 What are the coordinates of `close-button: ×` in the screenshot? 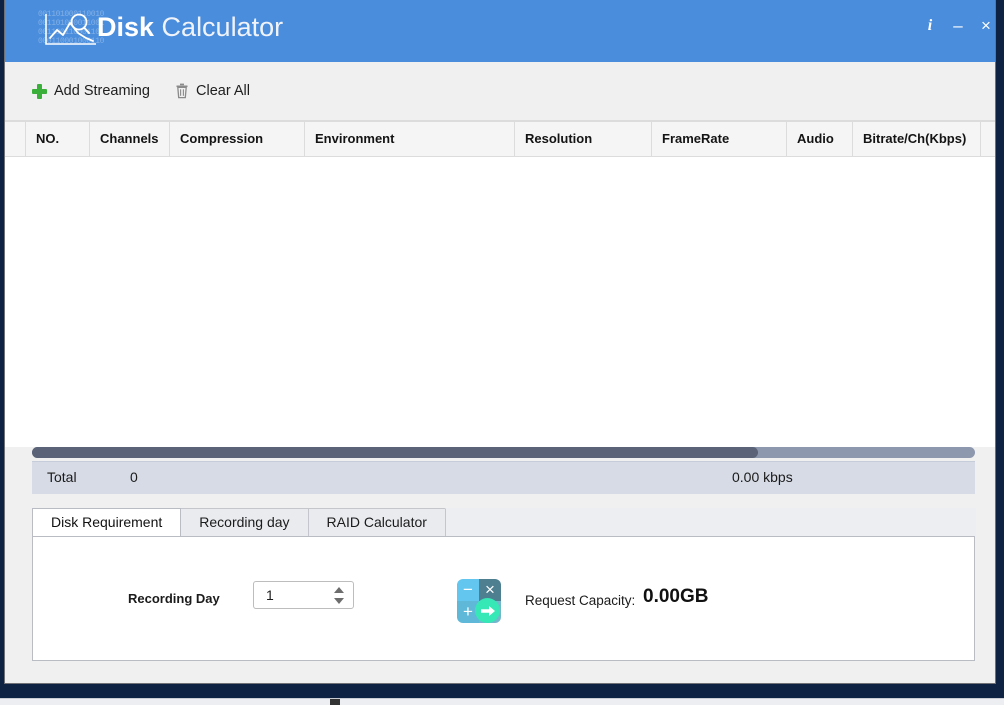 It's located at (984, 26).